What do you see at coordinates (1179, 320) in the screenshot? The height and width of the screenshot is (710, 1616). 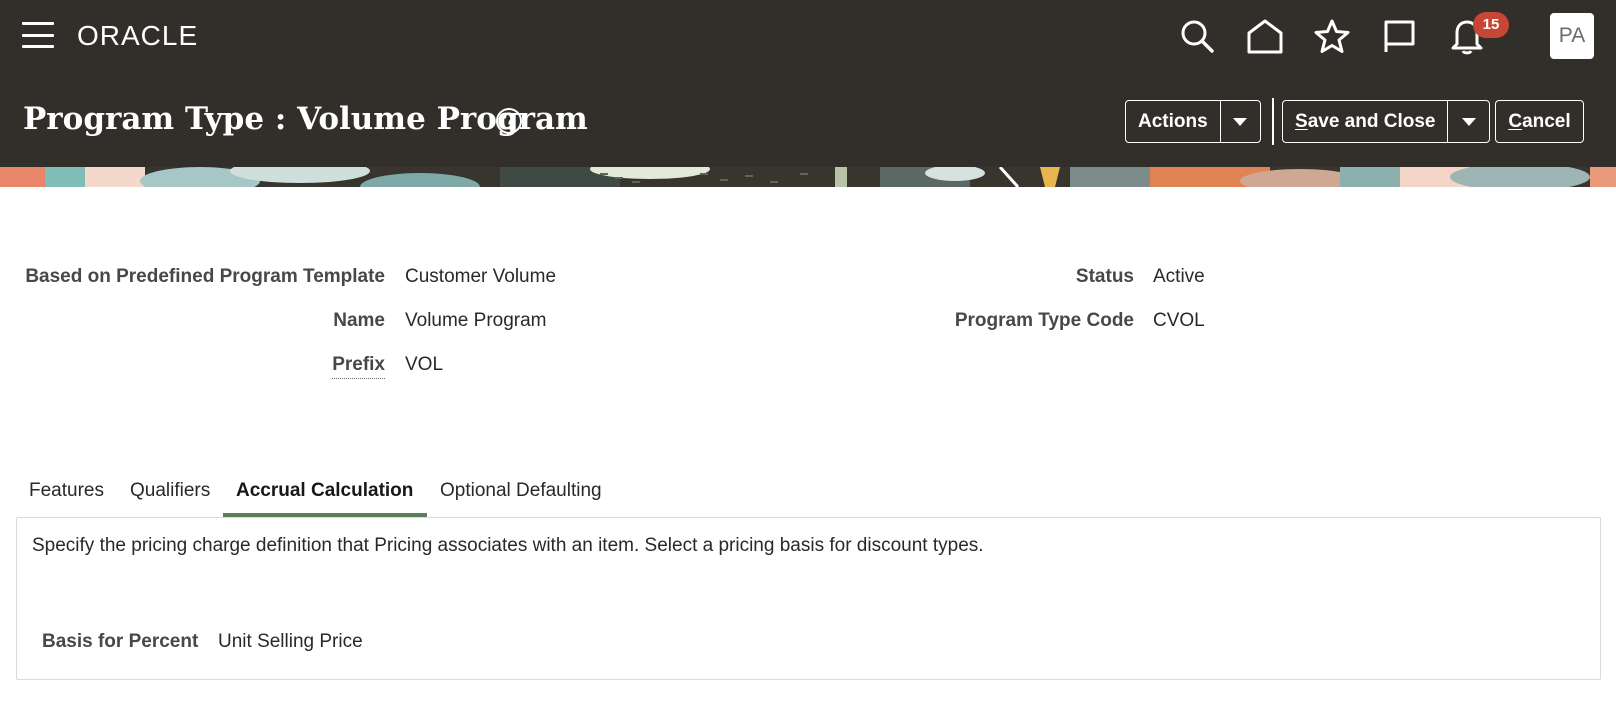 I see `program-type-code-value: CVOL` at bounding box center [1179, 320].